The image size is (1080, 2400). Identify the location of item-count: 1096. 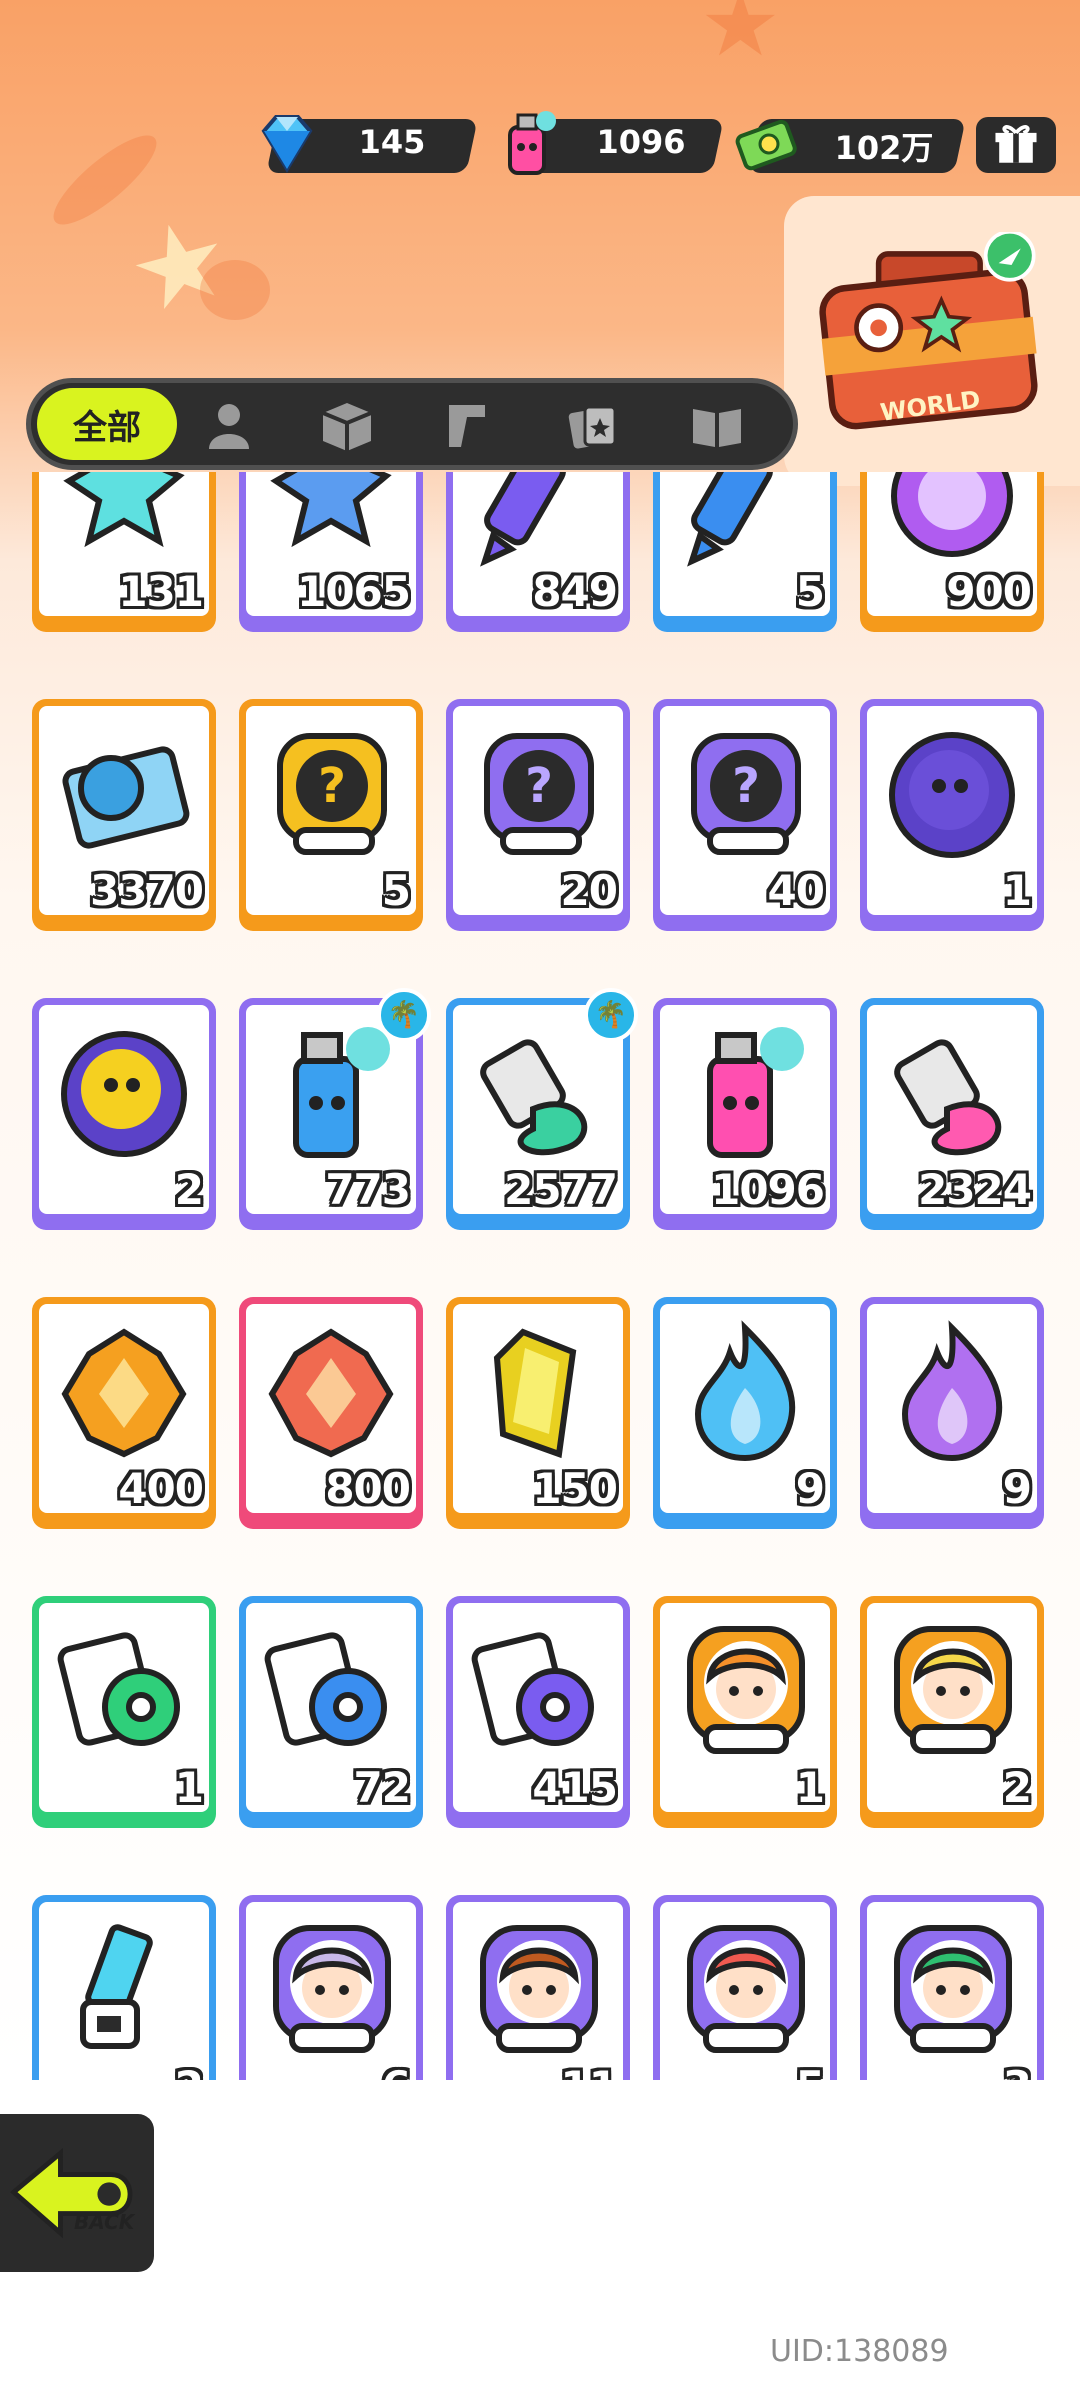
(768, 1189).